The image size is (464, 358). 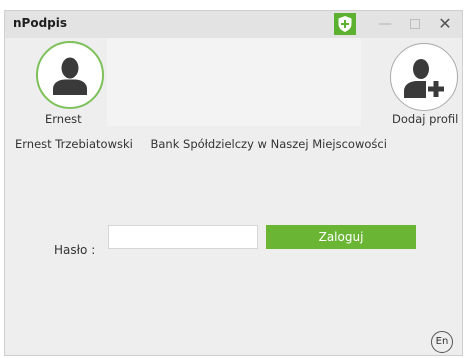 What do you see at coordinates (40, 23) in the screenshot?
I see `app-title: nPodpis` at bounding box center [40, 23].